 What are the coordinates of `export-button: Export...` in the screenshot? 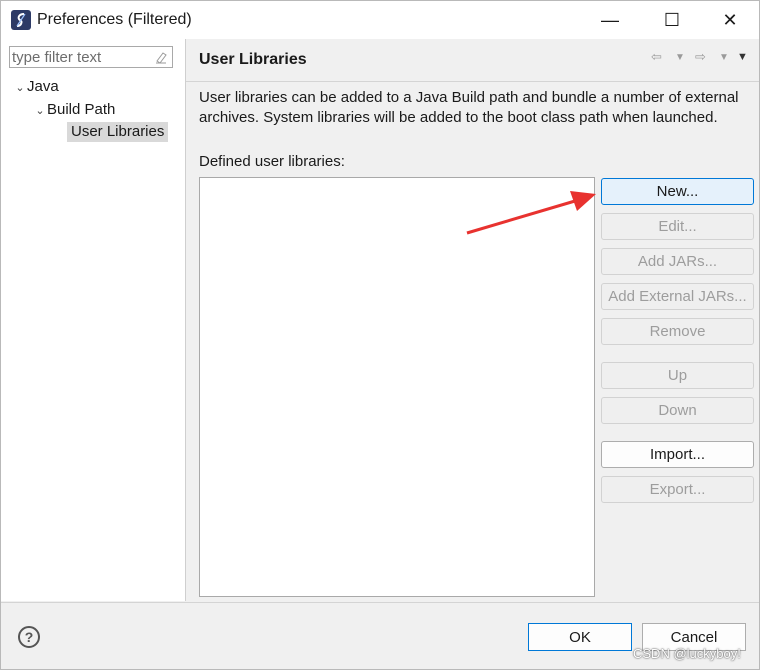 It's located at (677, 489).